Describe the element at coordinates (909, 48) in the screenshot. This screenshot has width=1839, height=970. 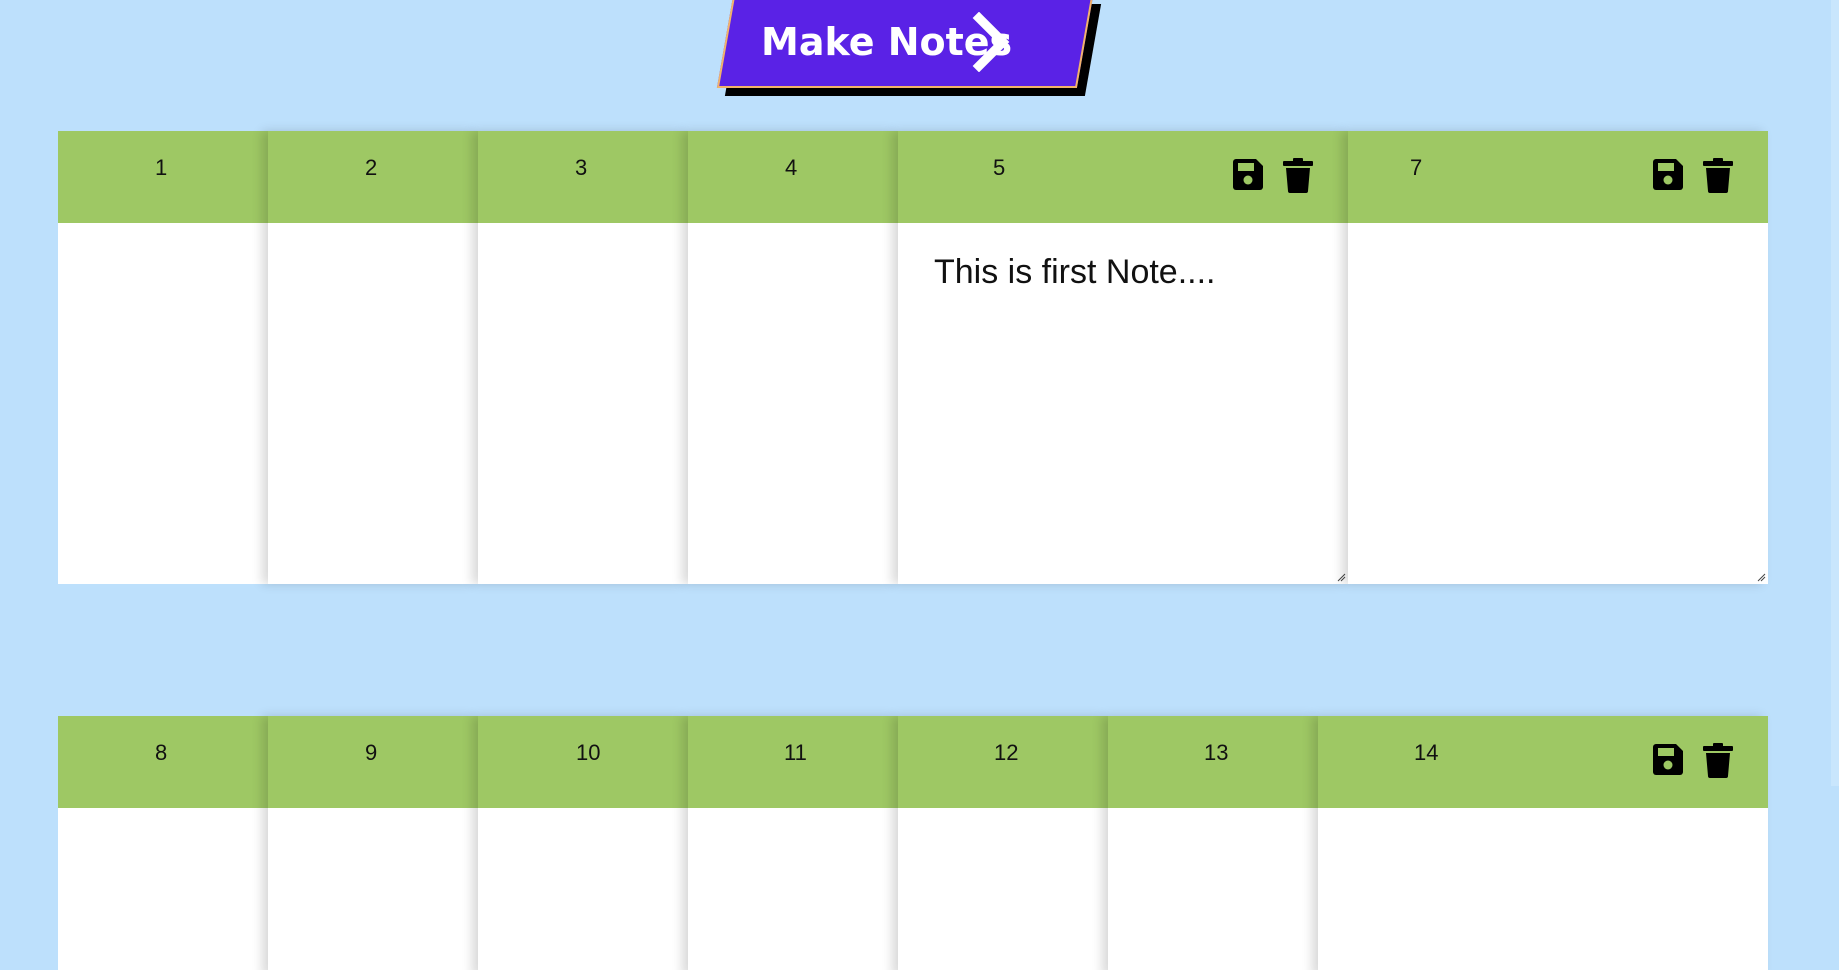
I see `make-notes-button: Make Notes` at that location.